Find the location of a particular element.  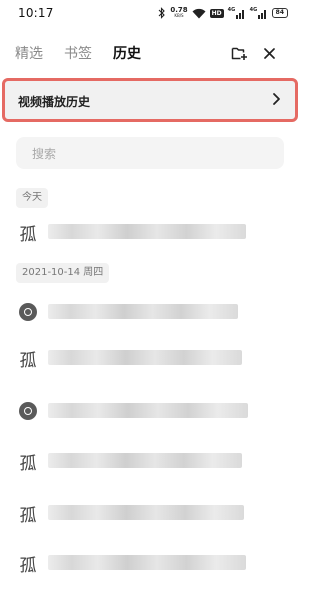

history-tabs: 精选 书签 历史 is located at coordinates (150, 53).